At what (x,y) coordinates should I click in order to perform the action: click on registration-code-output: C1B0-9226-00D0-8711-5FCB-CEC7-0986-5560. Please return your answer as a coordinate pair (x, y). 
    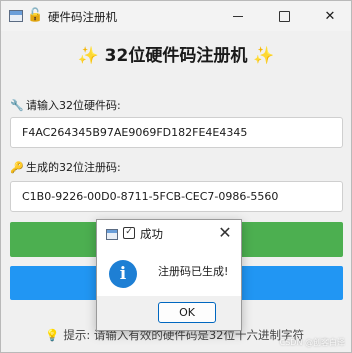
    Looking at the image, I should click on (176, 196).